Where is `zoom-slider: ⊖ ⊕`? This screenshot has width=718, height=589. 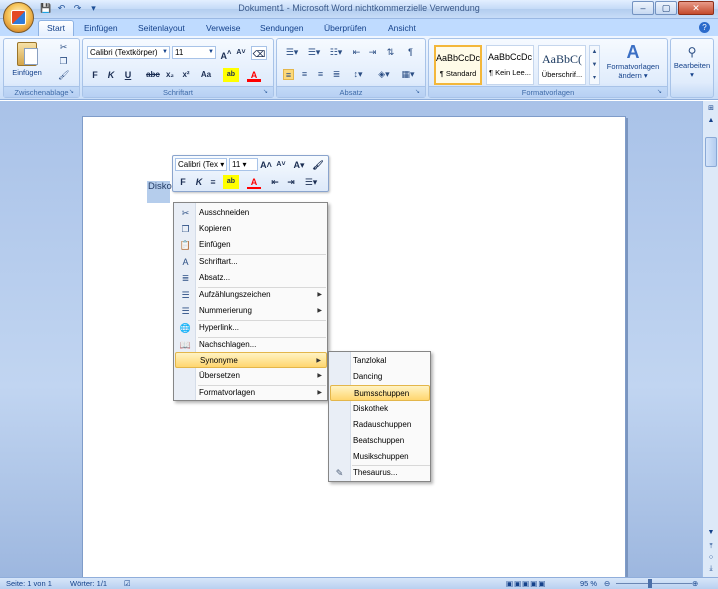
zoom-slider: ⊖ ⊕ is located at coordinates (653, 583).